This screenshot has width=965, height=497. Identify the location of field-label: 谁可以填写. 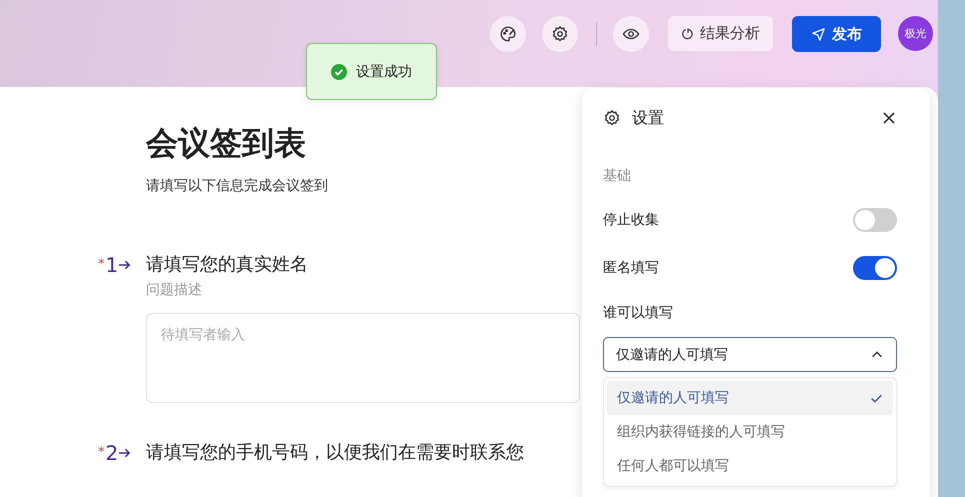
(638, 313).